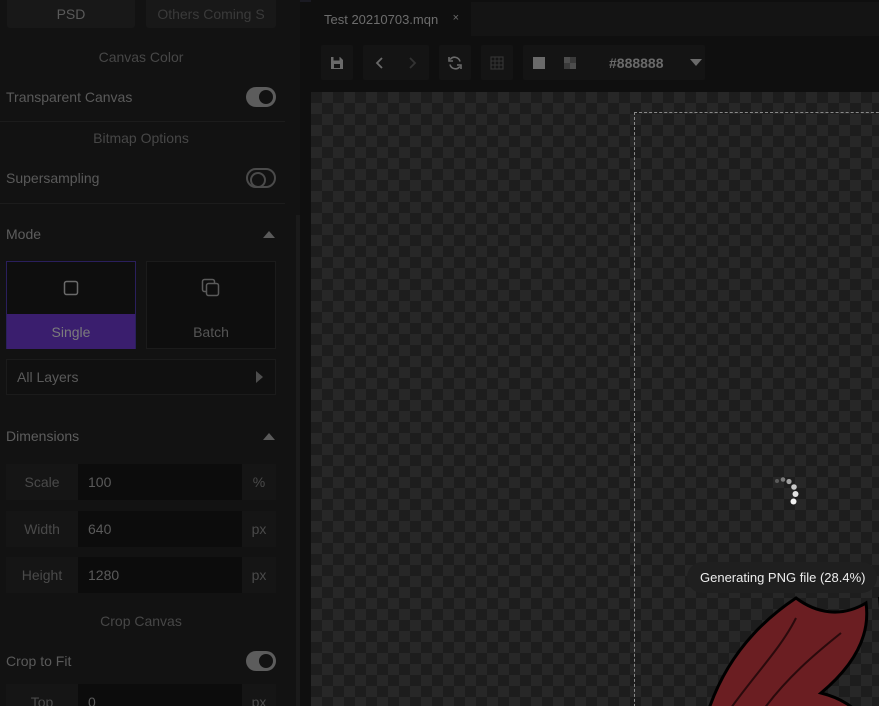 This screenshot has width=879, height=706. What do you see at coordinates (381, 19) in the screenshot?
I see `document-tab-title: Test 20210703.mqn` at bounding box center [381, 19].